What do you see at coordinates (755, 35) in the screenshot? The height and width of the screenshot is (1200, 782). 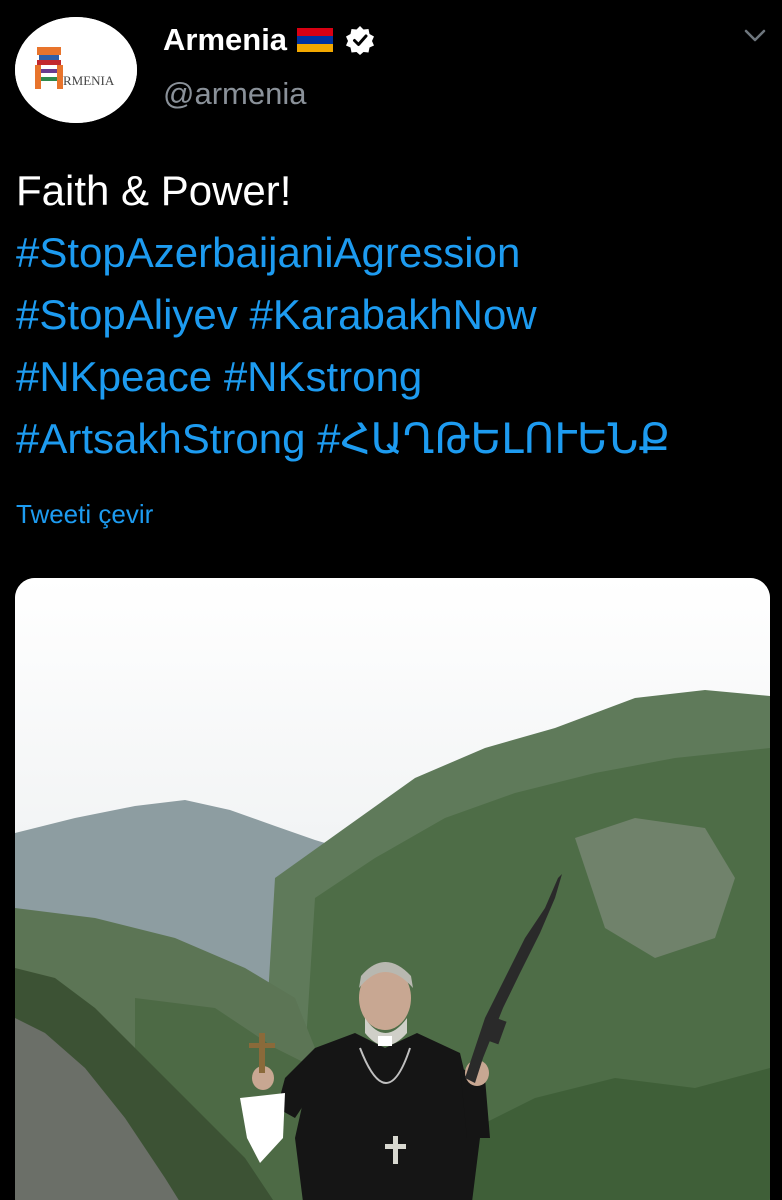 I see `chevron-down-icon` at bounding box center [755, 35].